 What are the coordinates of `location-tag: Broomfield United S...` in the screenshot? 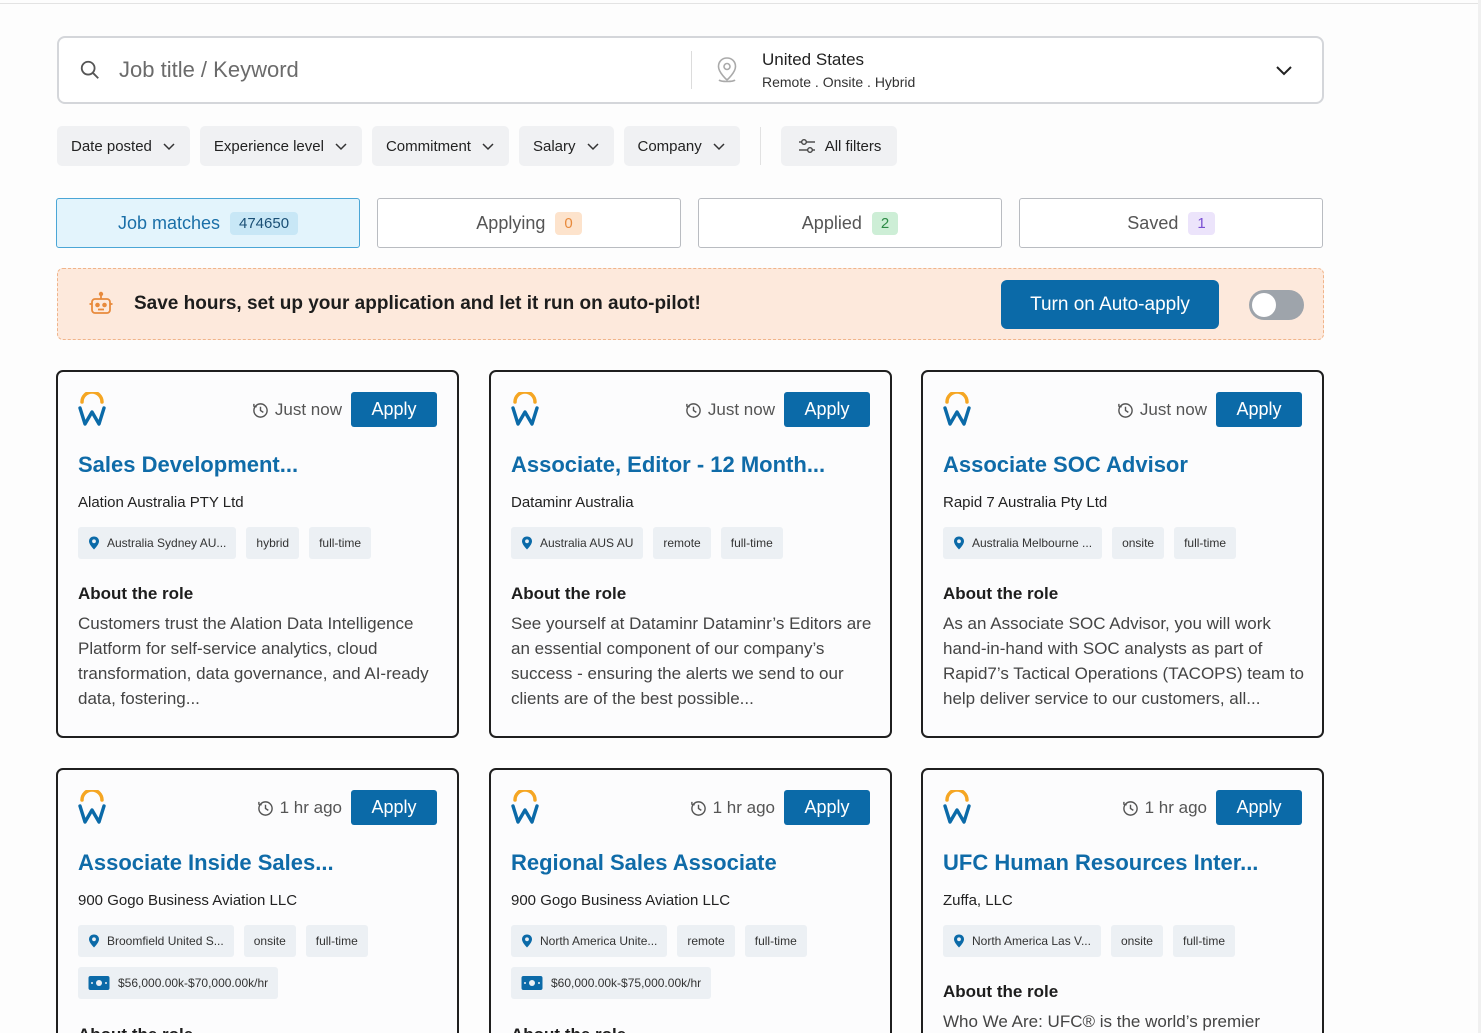 It's located at (156, 941).